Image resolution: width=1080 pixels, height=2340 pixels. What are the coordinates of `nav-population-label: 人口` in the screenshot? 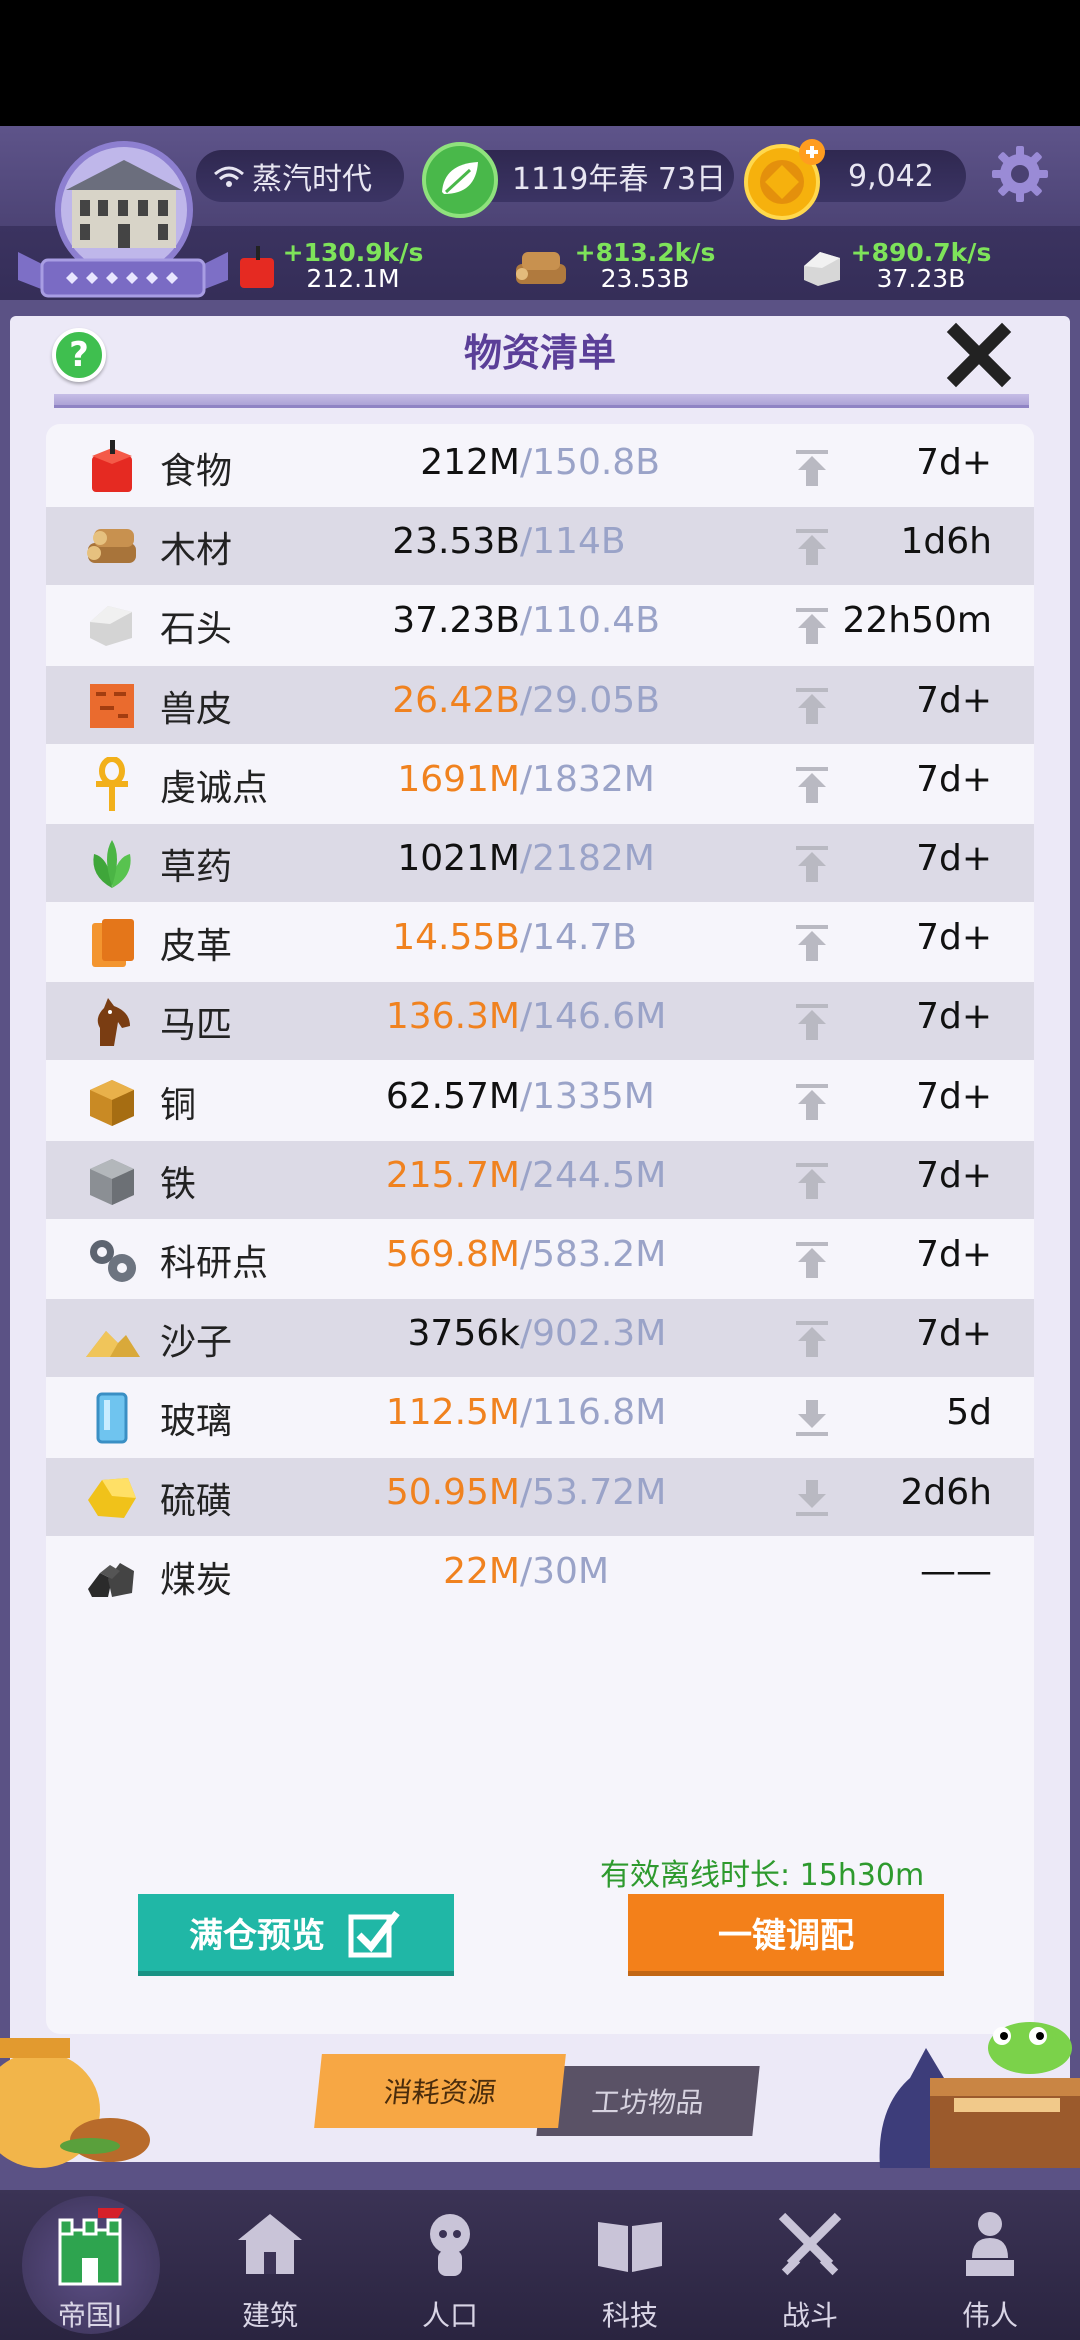 It's located at (449, 2315).